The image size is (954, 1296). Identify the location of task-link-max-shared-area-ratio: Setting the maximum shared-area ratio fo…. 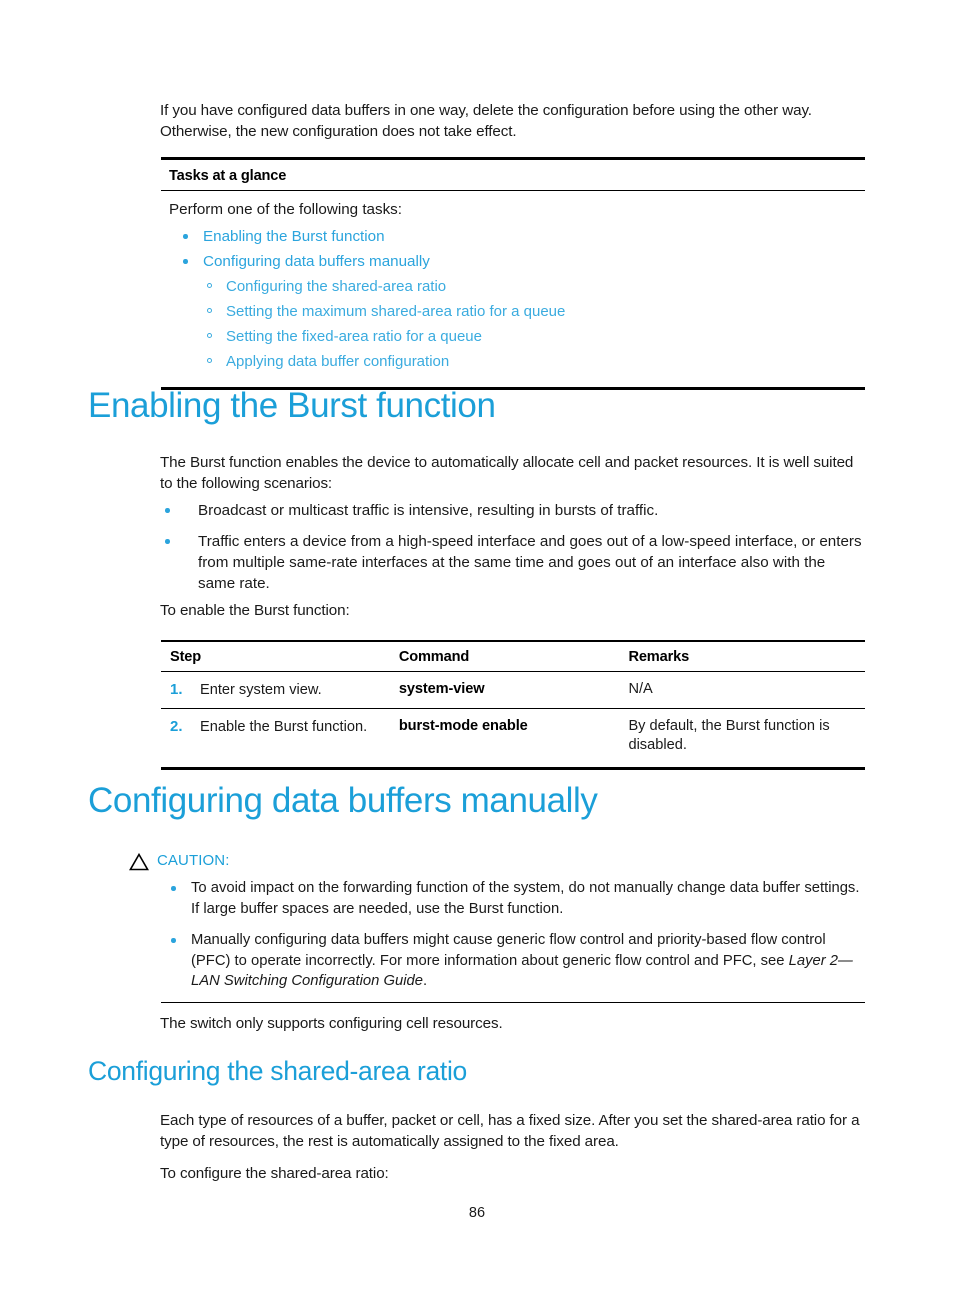
(517, 311).